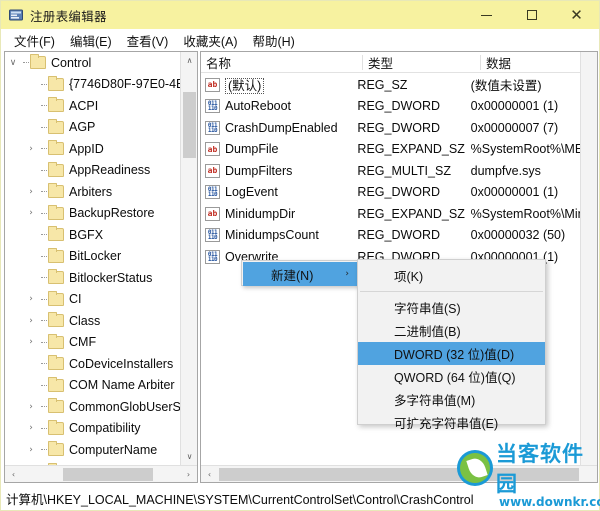  I want to click on value-row: ab DumpFile REG_EXPAND_SZ %SystemRoot%\MEM, so click(391, 150).